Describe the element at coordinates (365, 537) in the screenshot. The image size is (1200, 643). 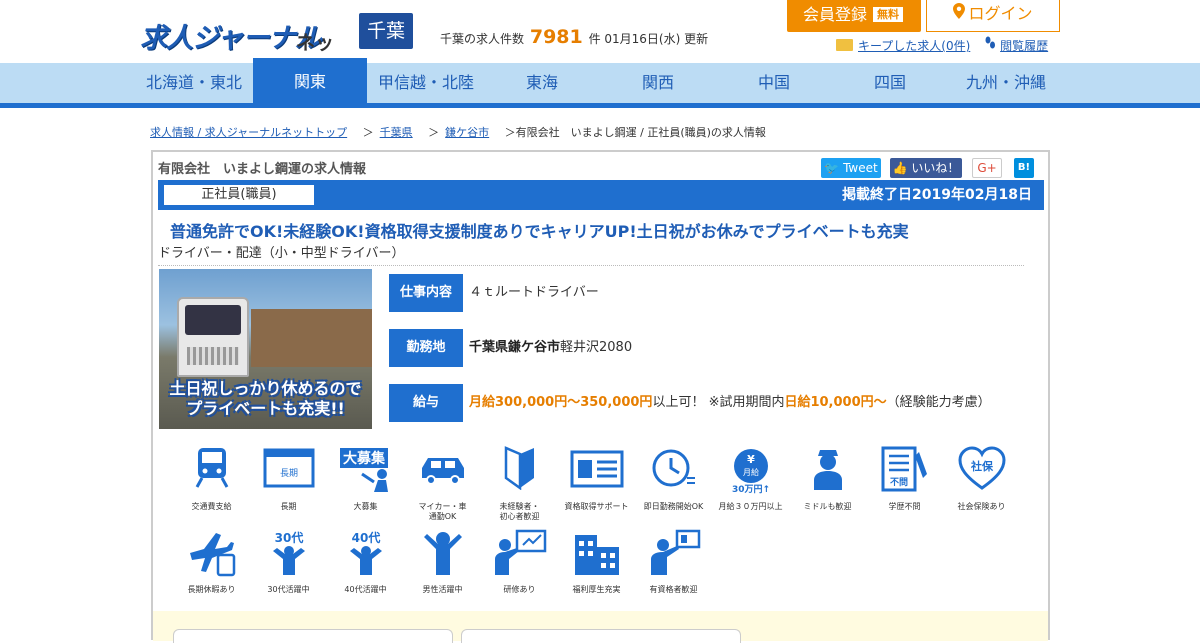
I see `svg-text: 40代` at that location.